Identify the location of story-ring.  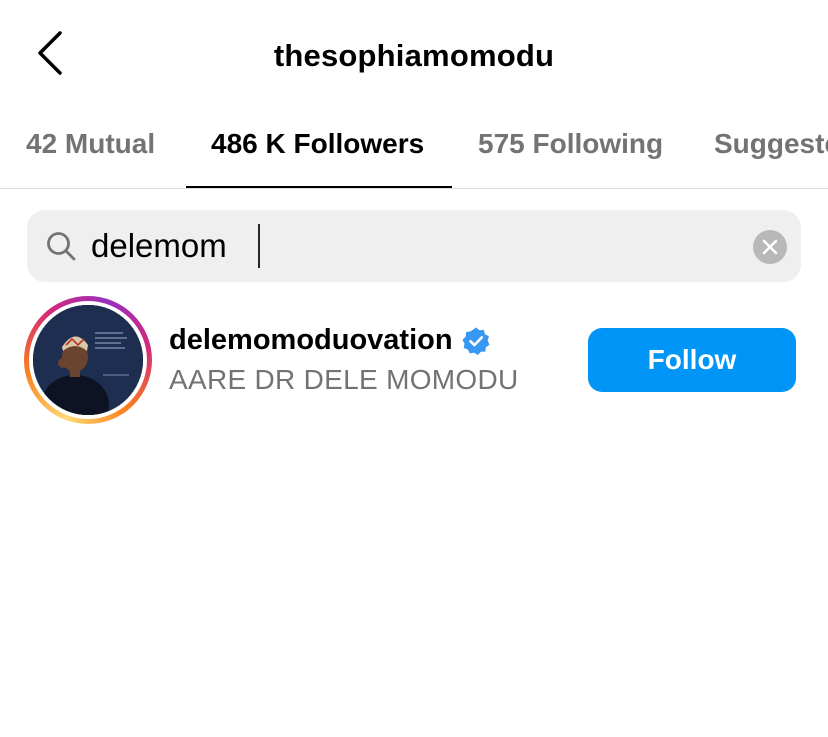
(88, 360).